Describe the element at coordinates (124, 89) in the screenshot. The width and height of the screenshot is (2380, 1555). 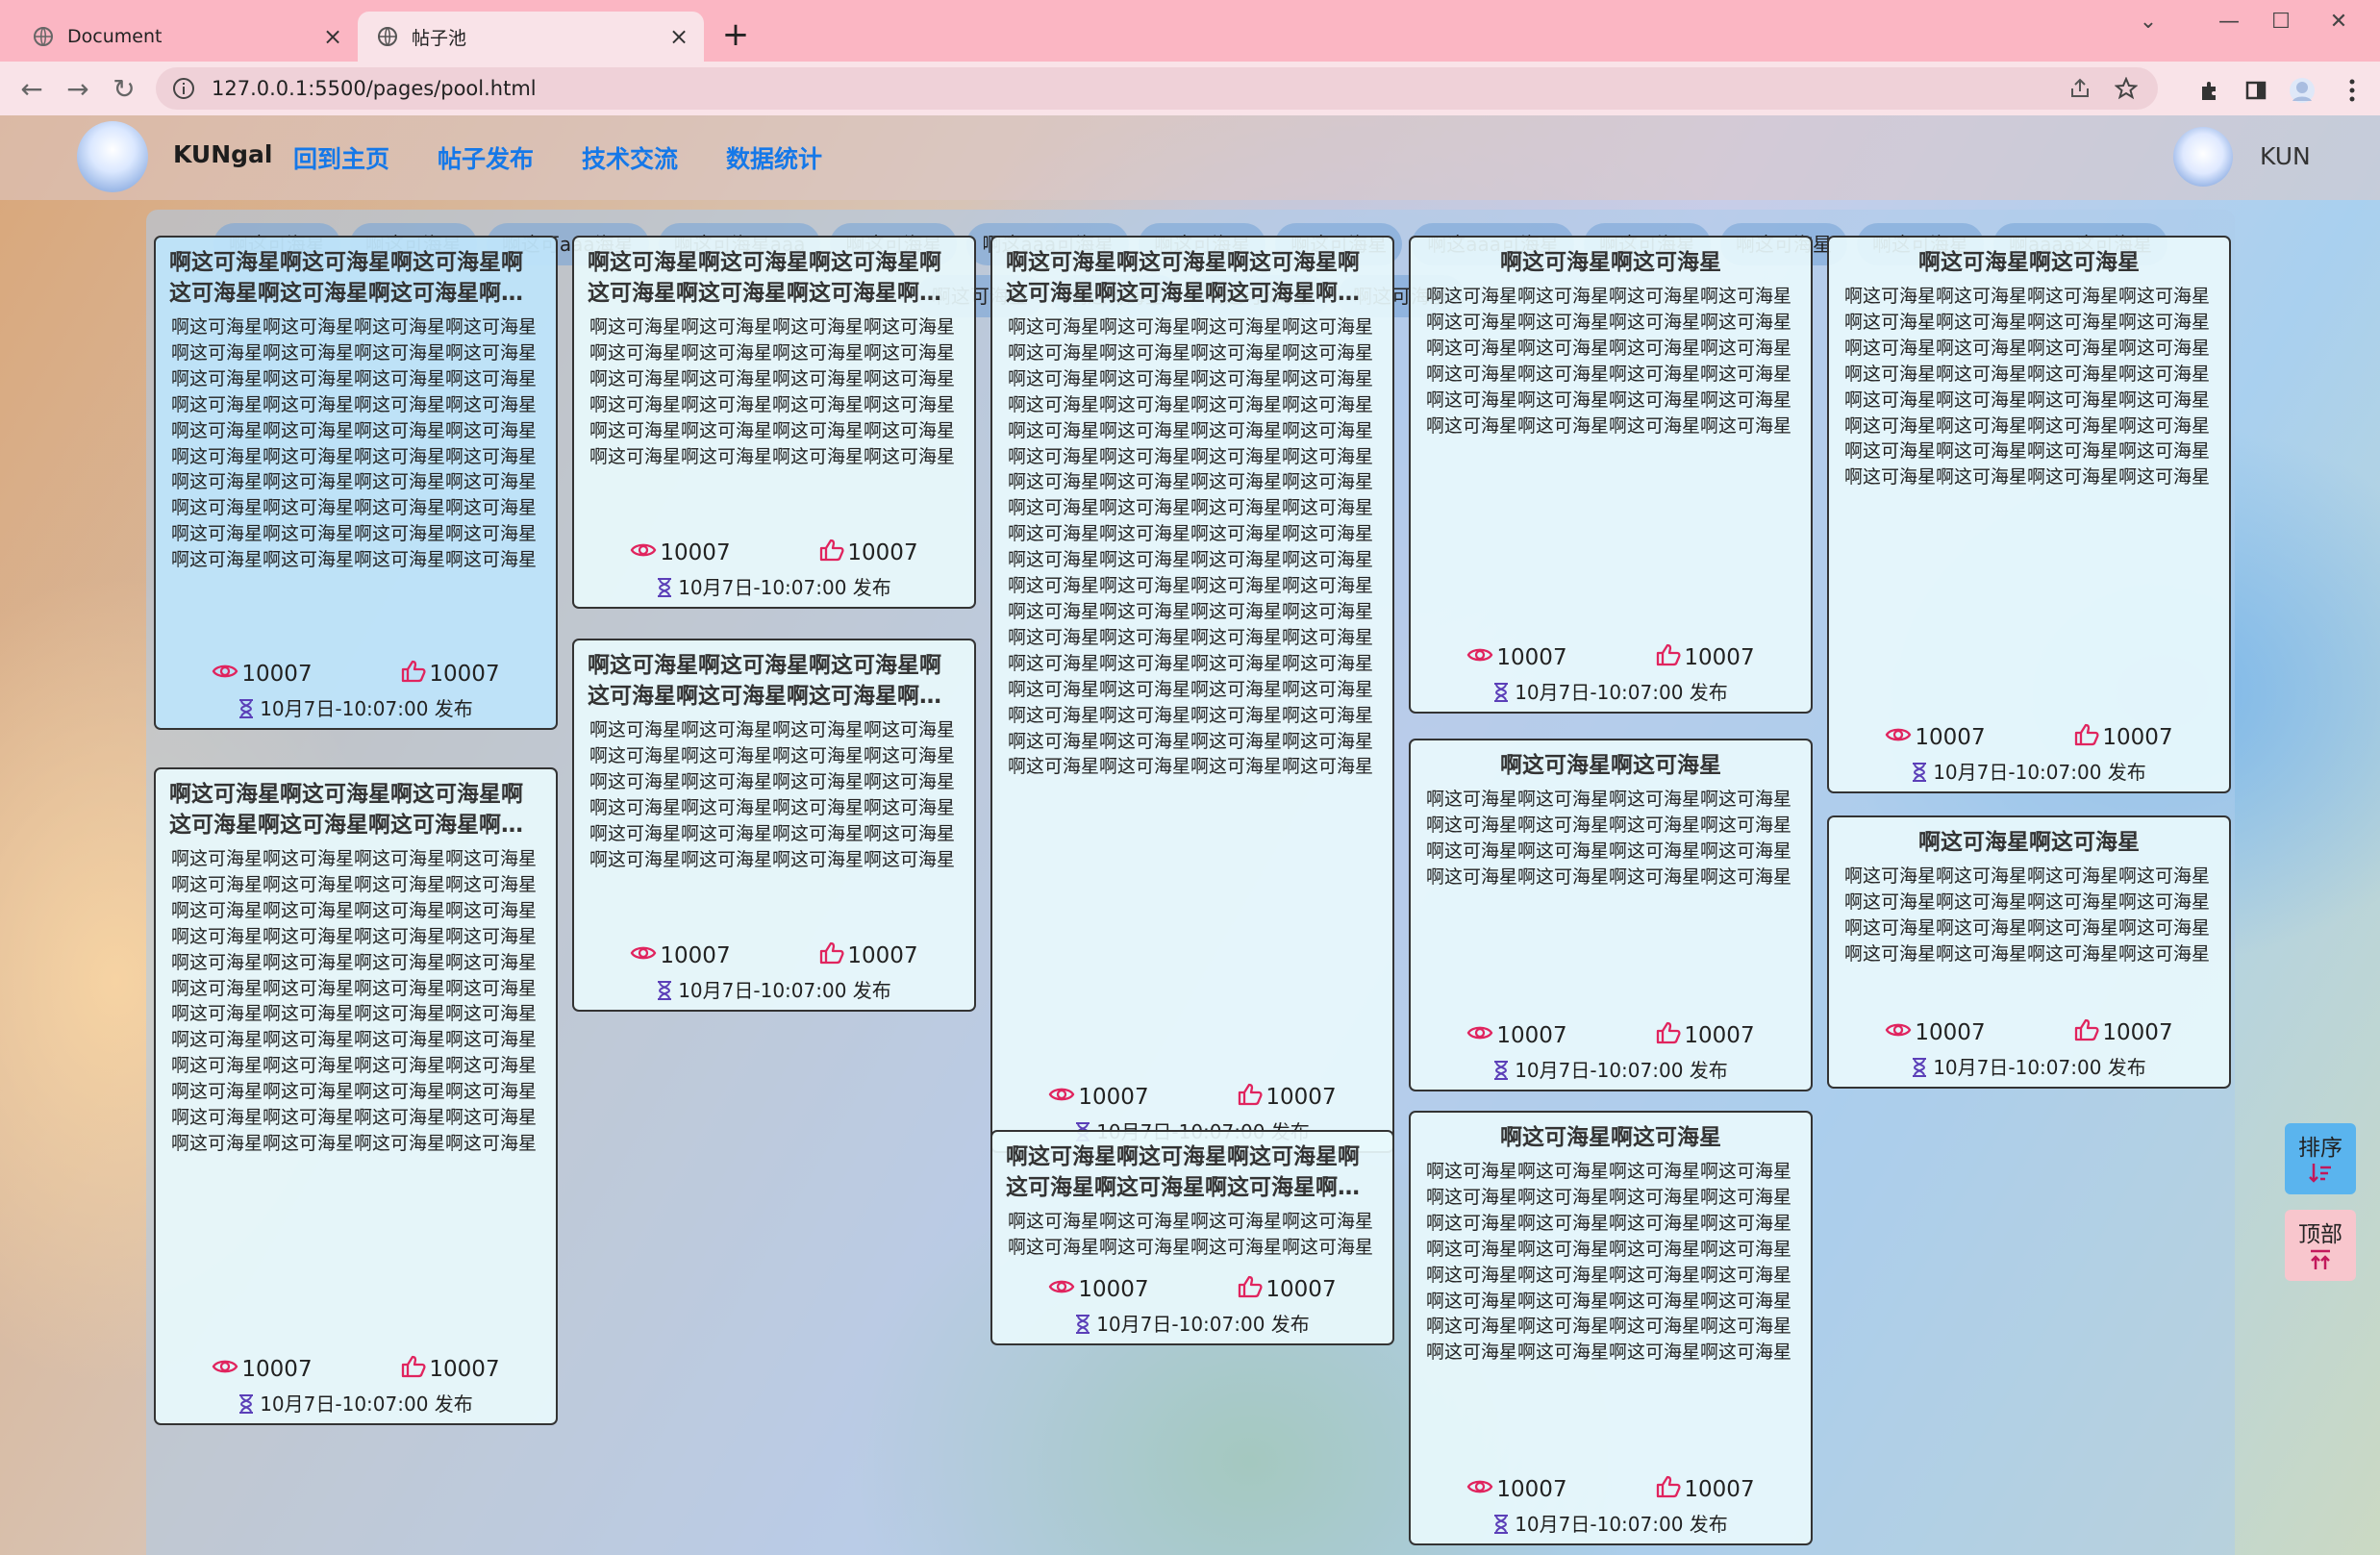
I see `reload-icon: ↻` at that location.